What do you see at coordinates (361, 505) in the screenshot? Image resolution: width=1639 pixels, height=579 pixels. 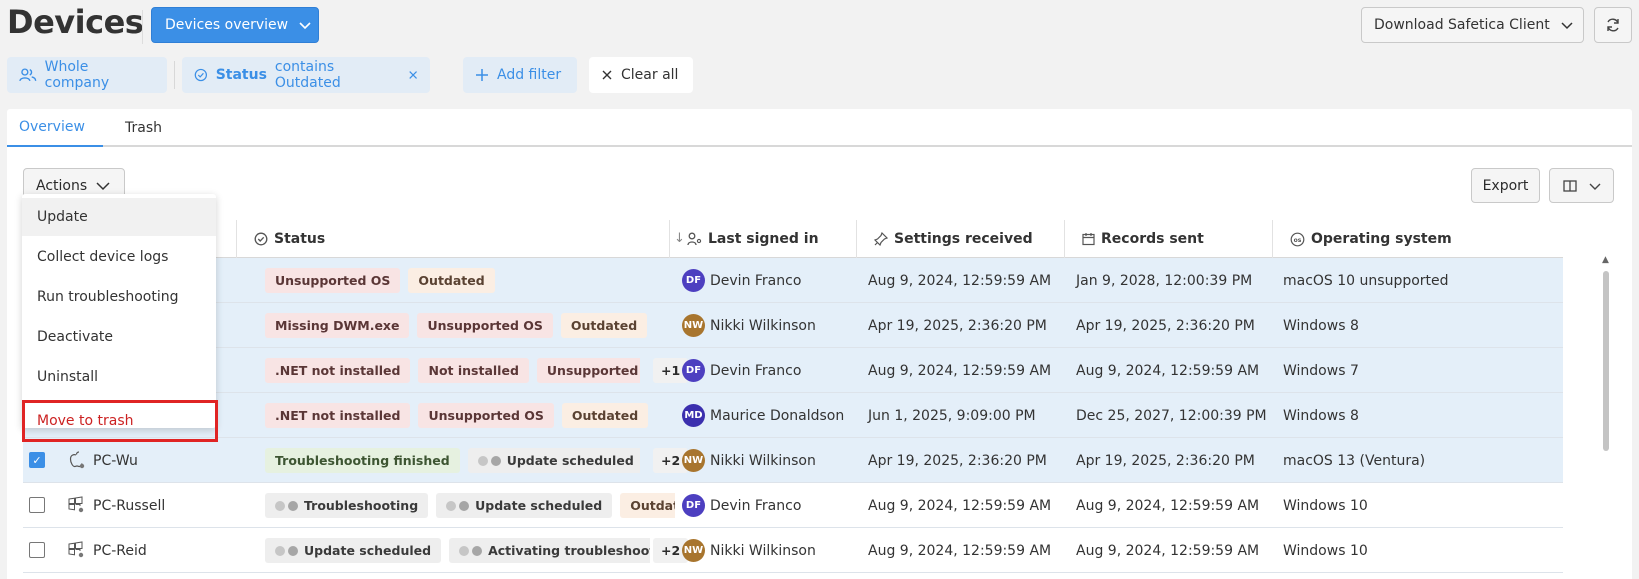 I see `status-badge-label: Troubleshooting` at bounding box center [361, 505].